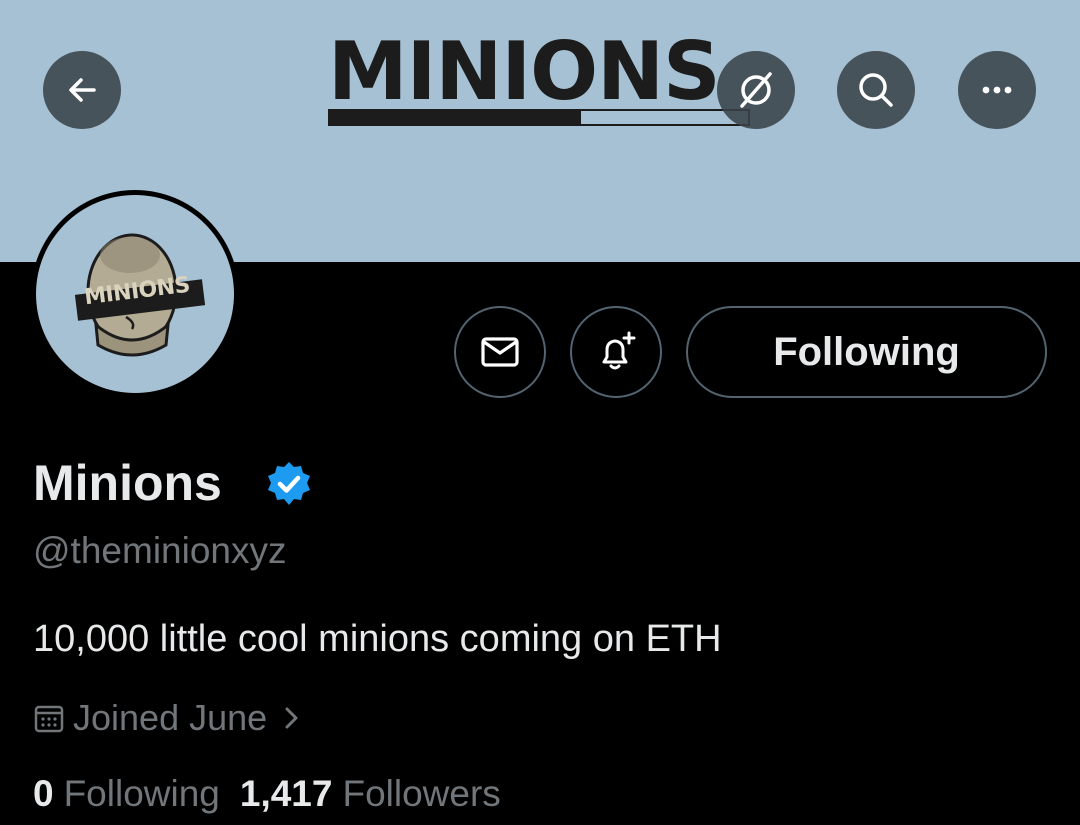  I want to click on joined-date-row: Joined June, so click(168, 718).